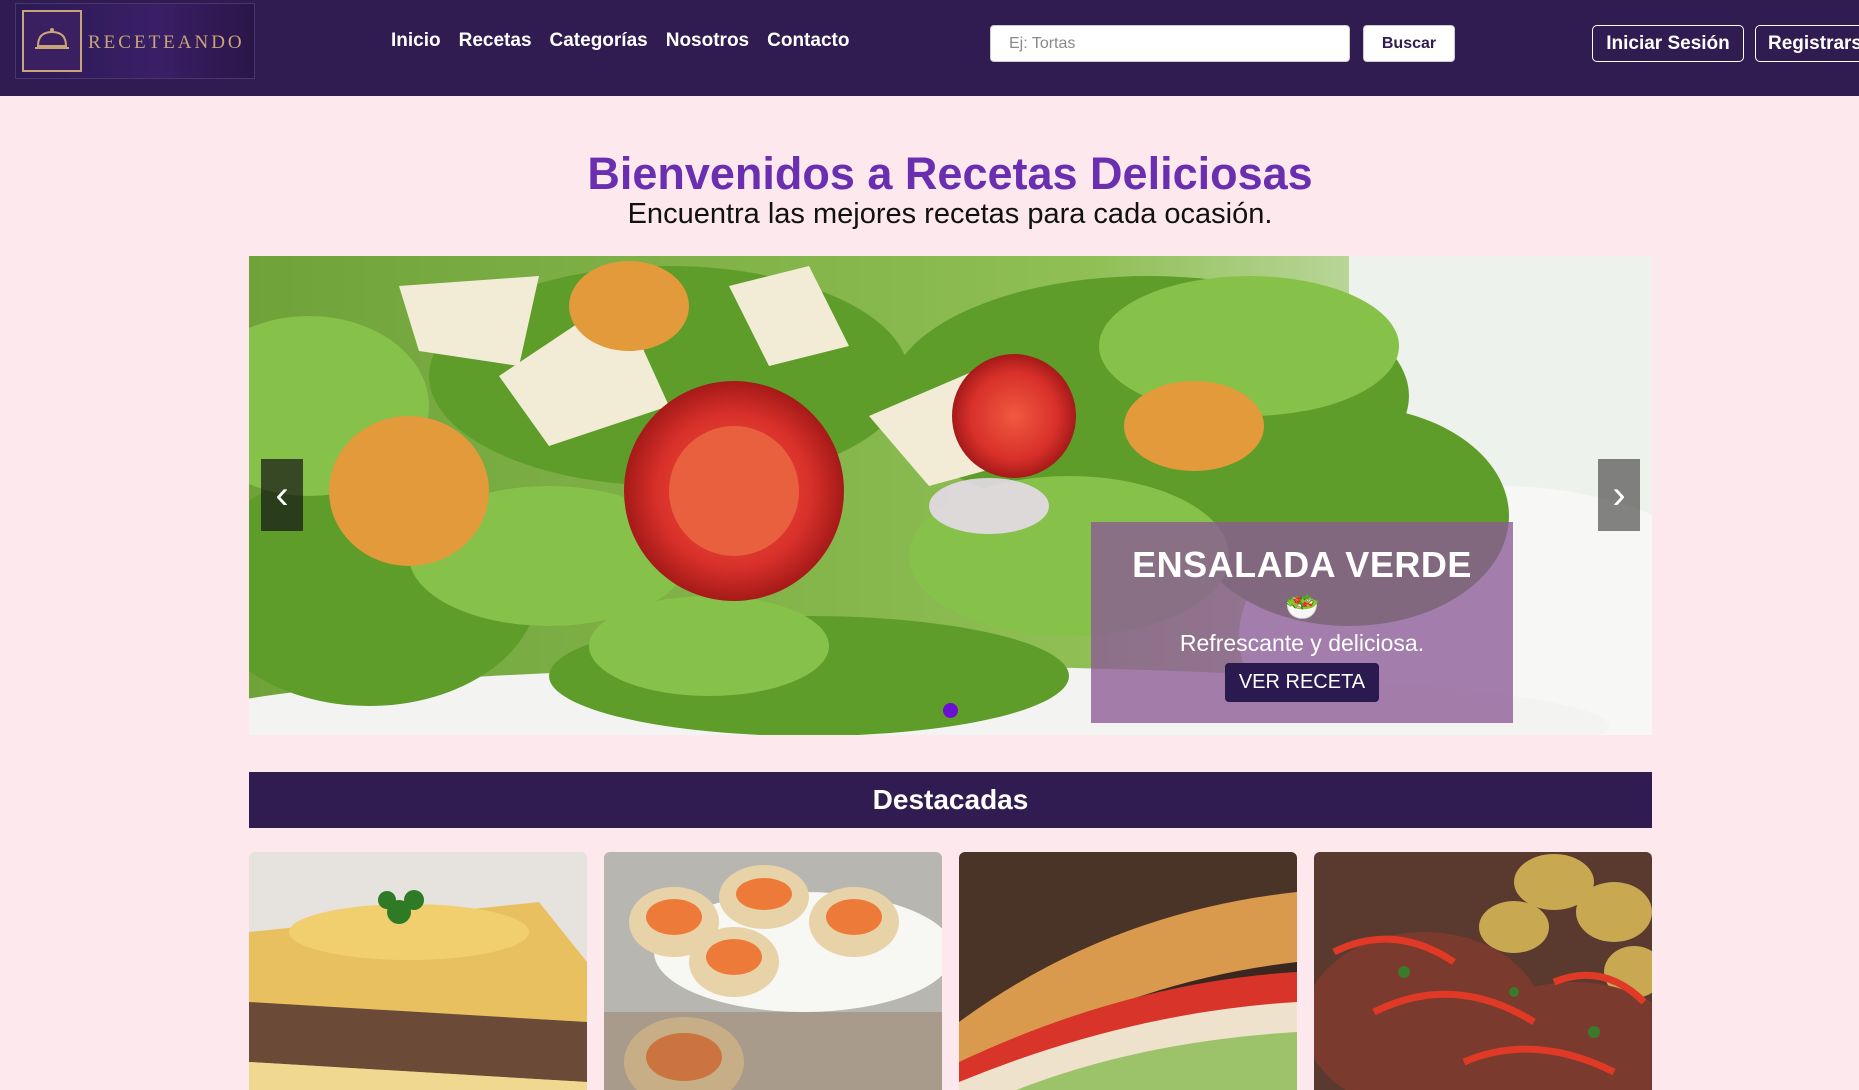 Image resolution: width=1859 pixels, height=1090 pixels. What do you see at coordinates (950, 710) in the screenshot?
I see `carousel-indicator-dot` at bounding box center [950, 710].